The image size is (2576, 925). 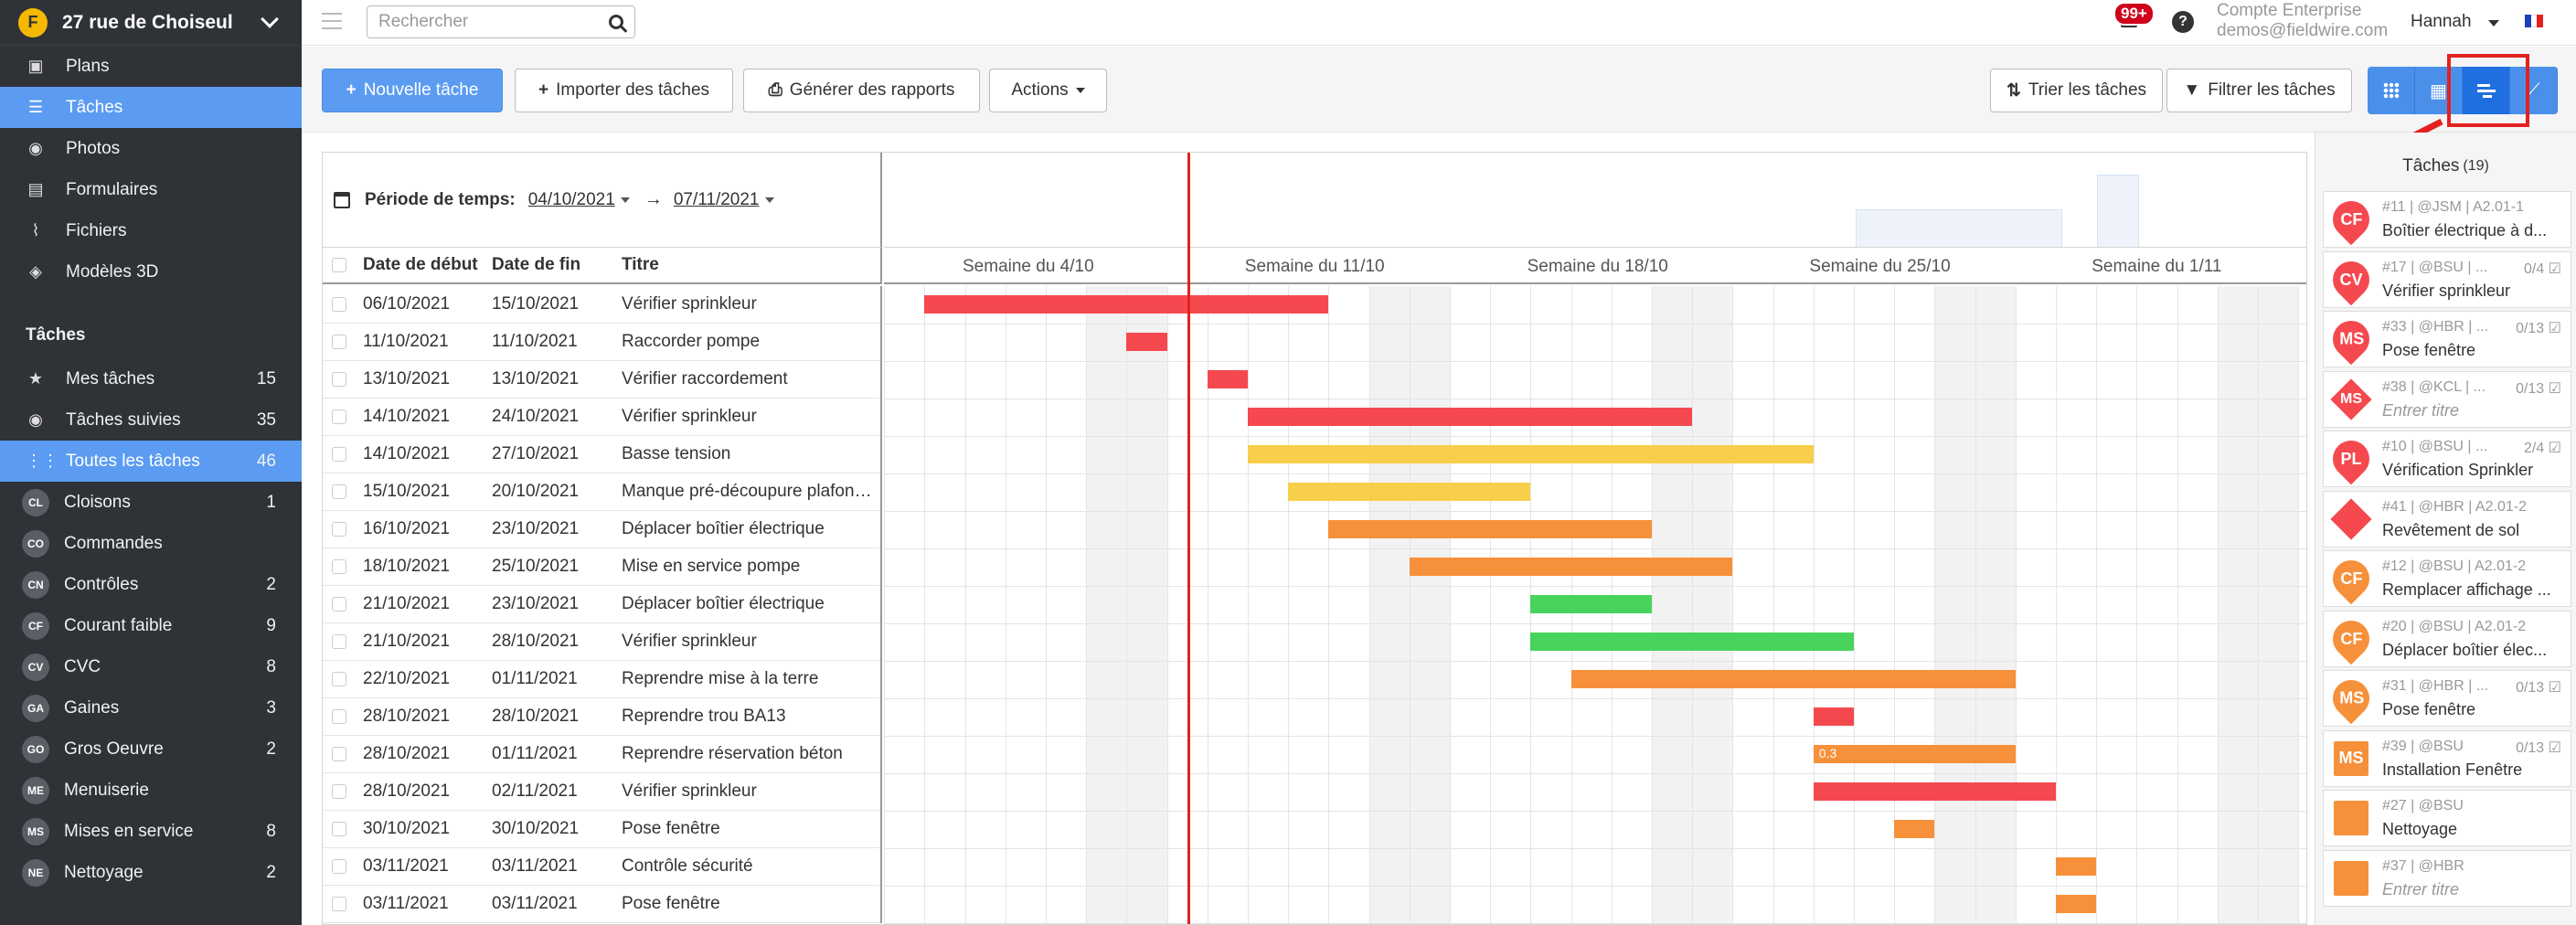 I want to click on table-row: 14/10/2021 27/10/2021 Basse tension, so click(x=601, y=454).